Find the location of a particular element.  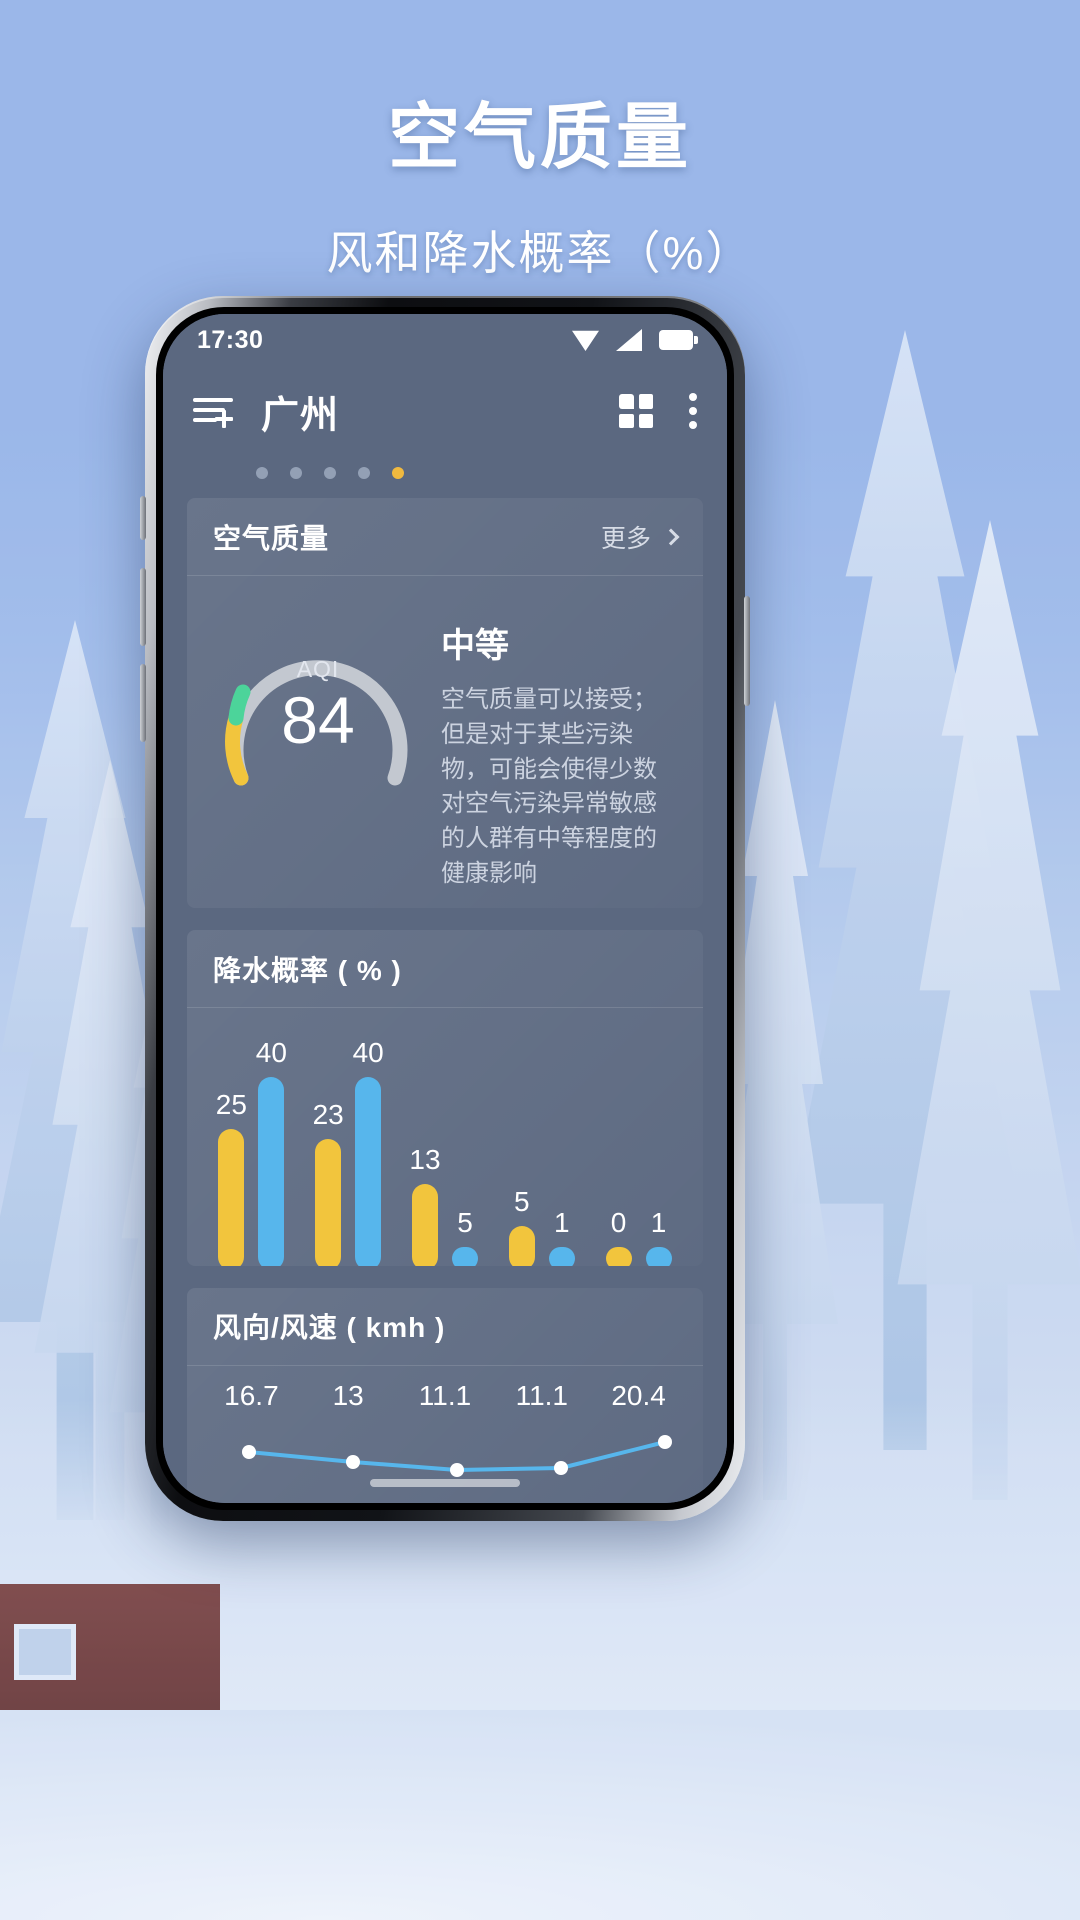

promo-subtitle: 风和降水概率（%） is located at coordinates (540, 253).